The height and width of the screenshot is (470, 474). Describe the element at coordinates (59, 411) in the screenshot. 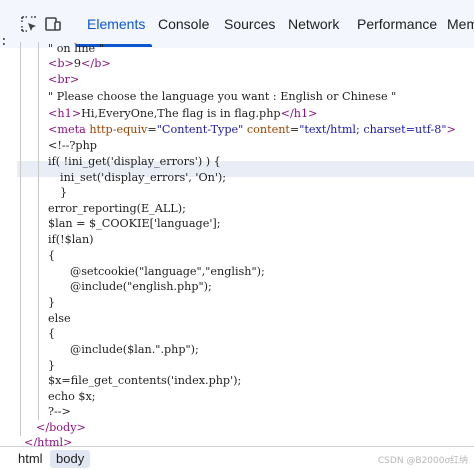

I see `comment-line: ?-->` at that location.